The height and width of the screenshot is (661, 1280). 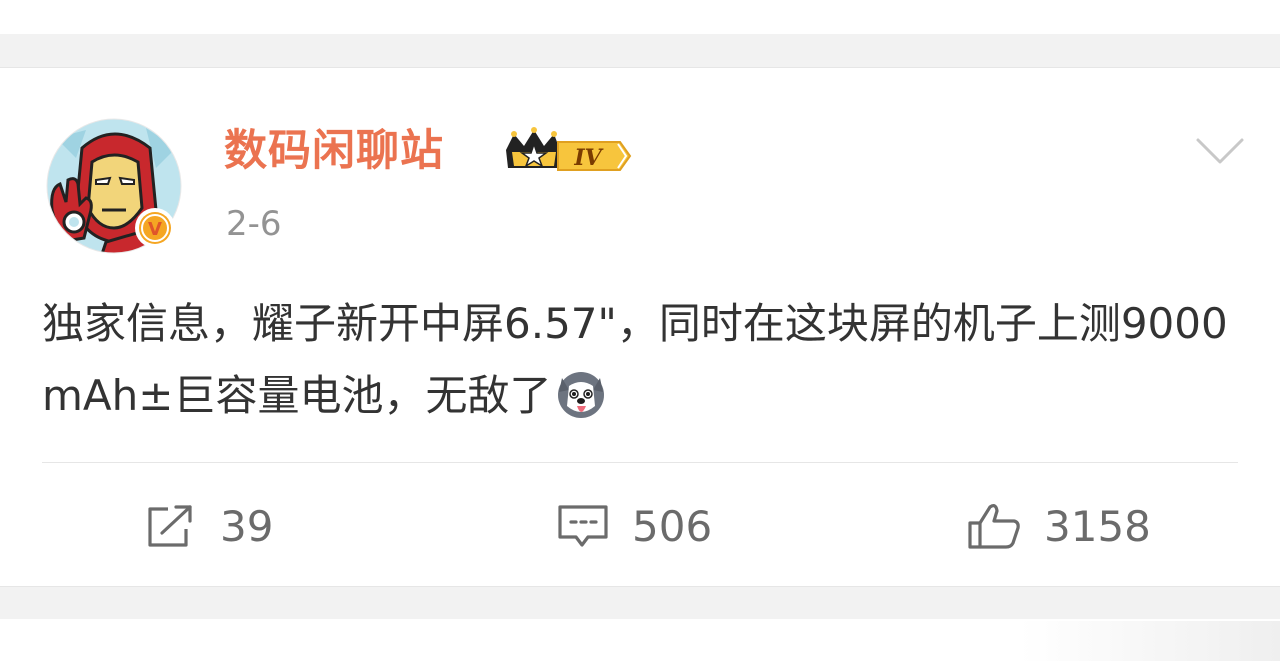 What do you see at coordinates (247, 526) in the screenshot?
I see `repost-count: 39` at bounding box center [247, 526].